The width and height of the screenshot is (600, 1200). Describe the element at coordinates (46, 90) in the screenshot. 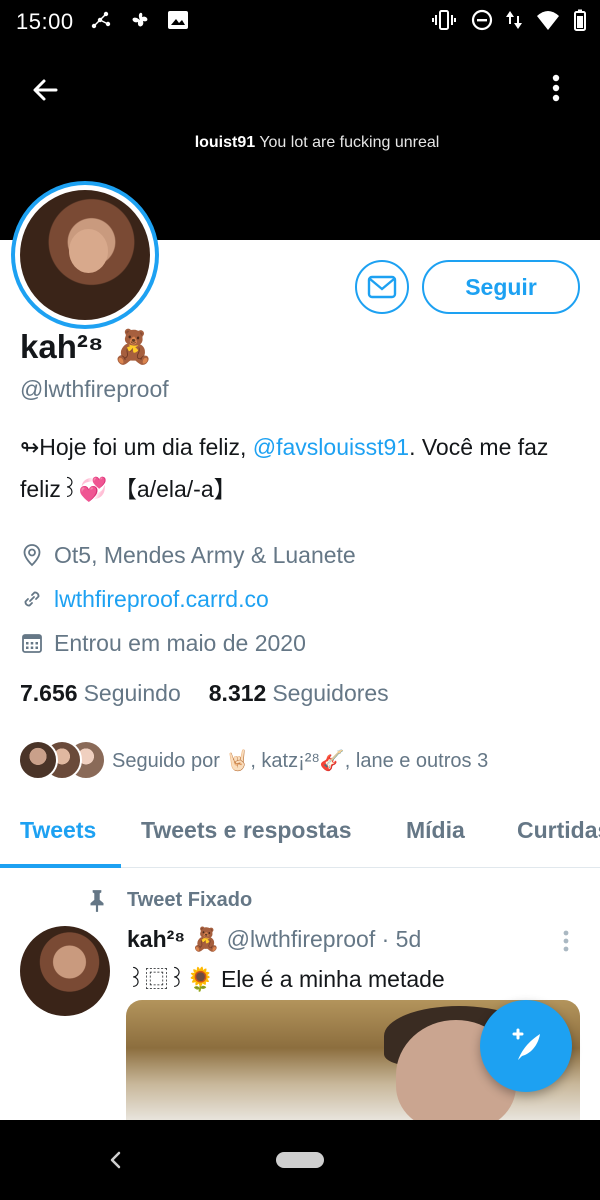

I see `back-arrow-icon` at that location.